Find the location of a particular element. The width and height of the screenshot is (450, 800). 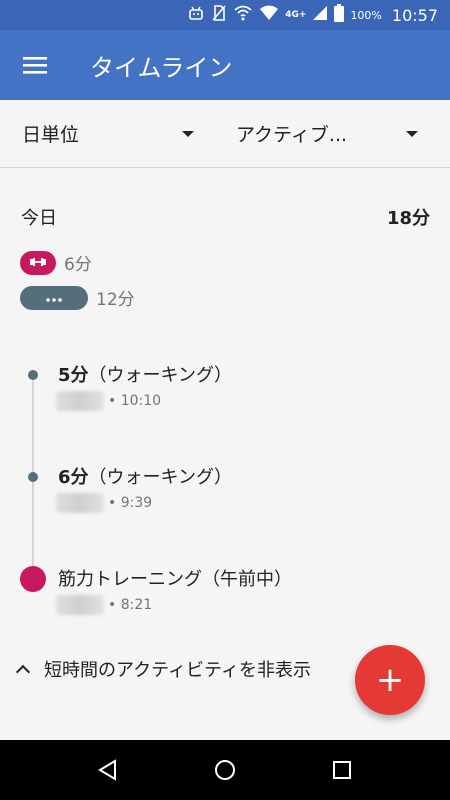

dumbbell-icon is located at coordinates (38, 263).